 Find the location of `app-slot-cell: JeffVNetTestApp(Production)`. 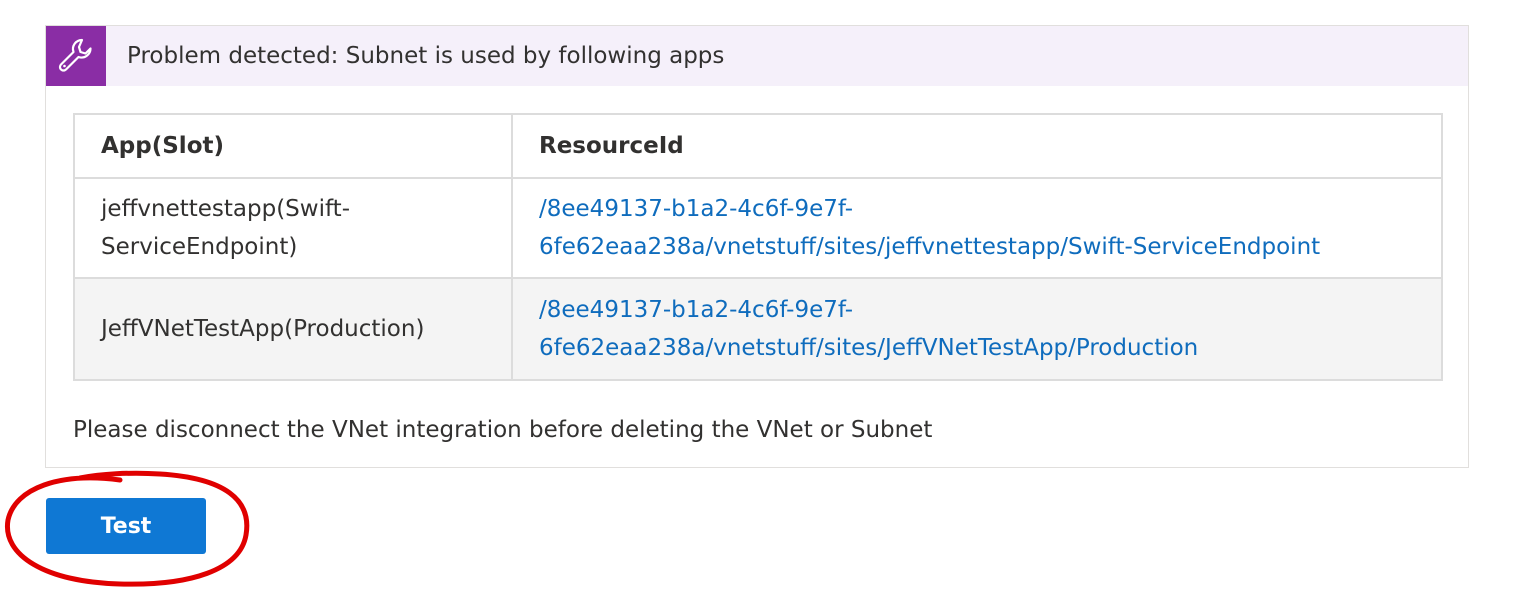

app-slot-cell: JeffVNetTestApp(Production) is located at coordinates (293, 329).